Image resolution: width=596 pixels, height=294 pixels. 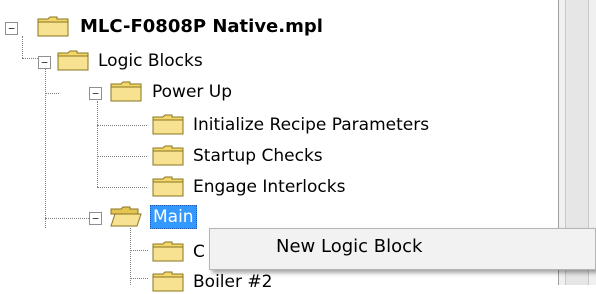 I want to click on tree-item-logic-blocks: Logic Blocks, so click(x=150, y=61).